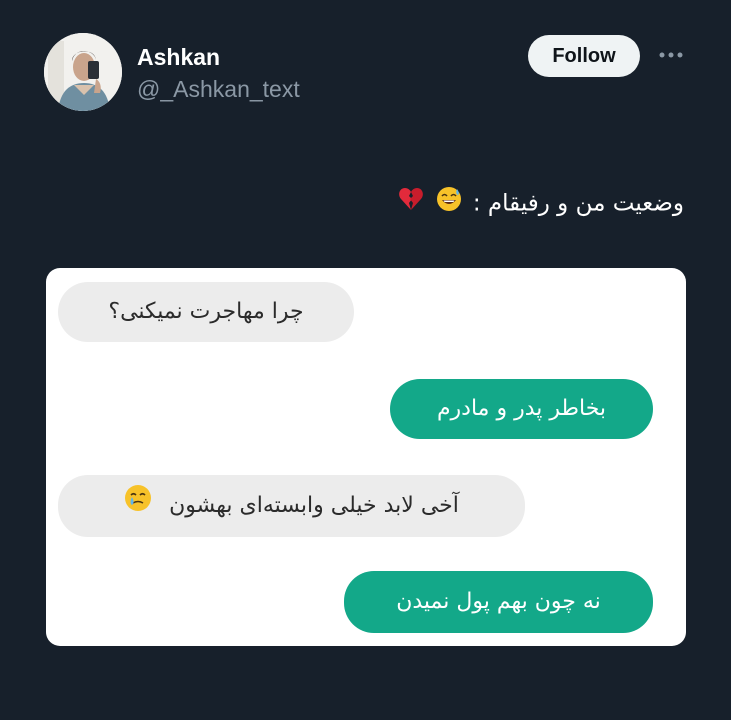 The height and width of the screenshot is (720, 731). Describe the element at coordinates (138, 506) in the screenshot. I see `crying-smile-emoji-icon` at that location.